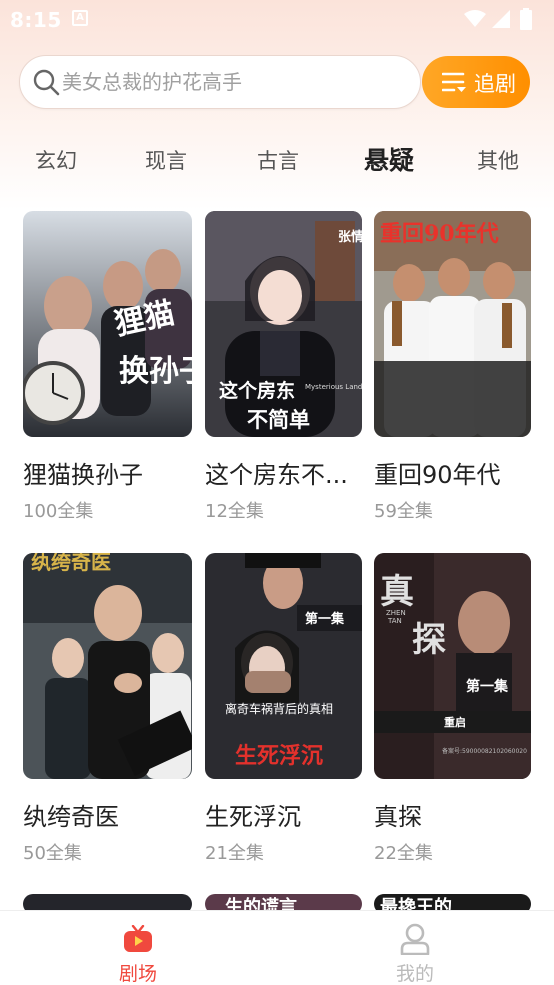 This screenshot has width=554, height=985. I want to click on drama-title: 狸猫换孙子, so click(83, 475).